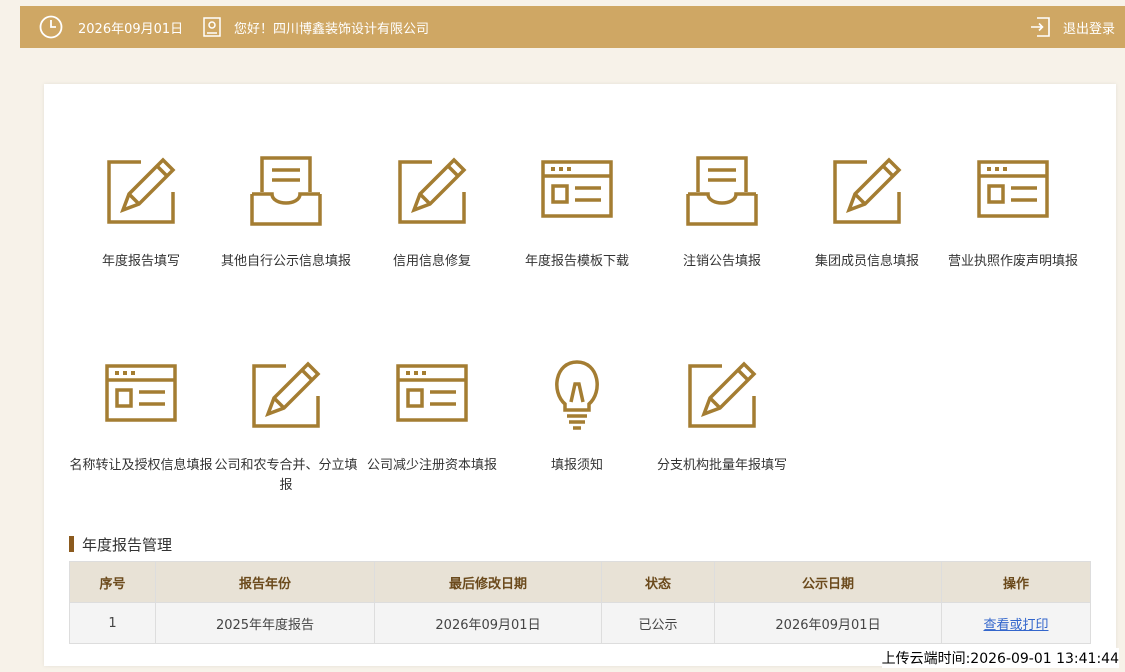  What do you see at coordinates (572, 27) in the screenshot?
I see `top-bar: 2026年09月01日 您好！四川博鑫装饰设计有限公司 退出登录` at bounding box center [572, 27].